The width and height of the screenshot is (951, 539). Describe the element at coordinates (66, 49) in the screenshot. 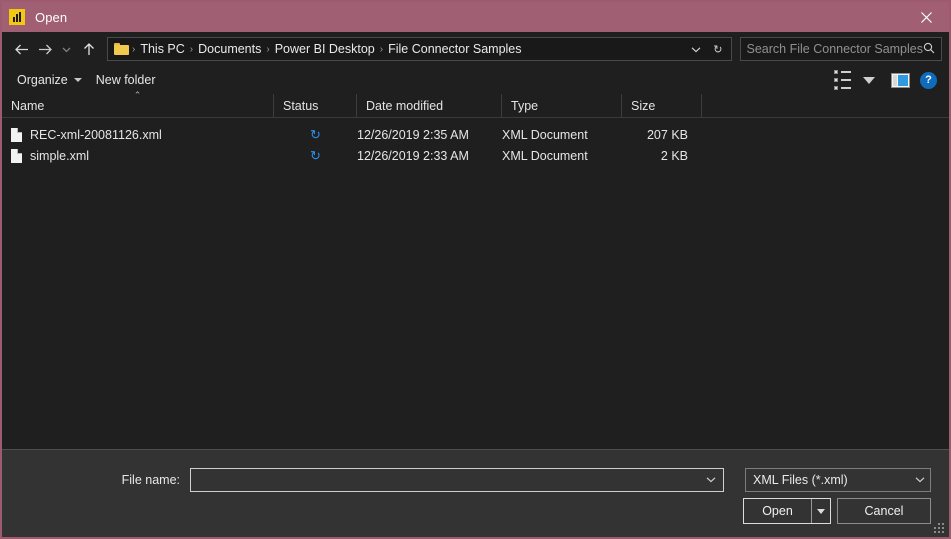

I see `recent-locations-chevron-down-icon` at that location.